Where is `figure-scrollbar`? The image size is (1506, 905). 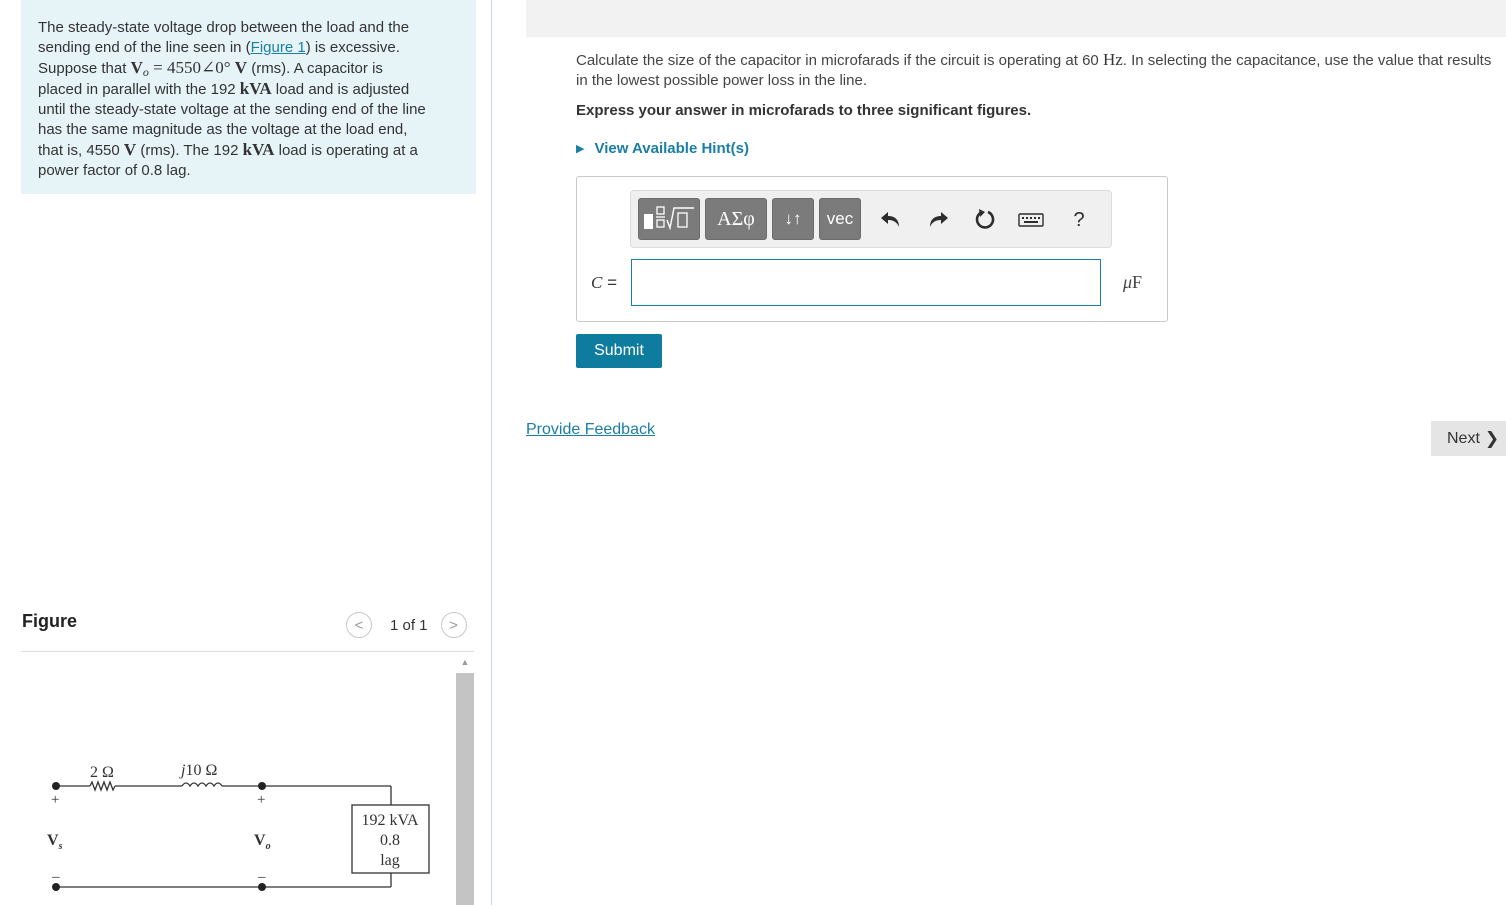 figure-scrollbar is located at coordinates (465, 789).